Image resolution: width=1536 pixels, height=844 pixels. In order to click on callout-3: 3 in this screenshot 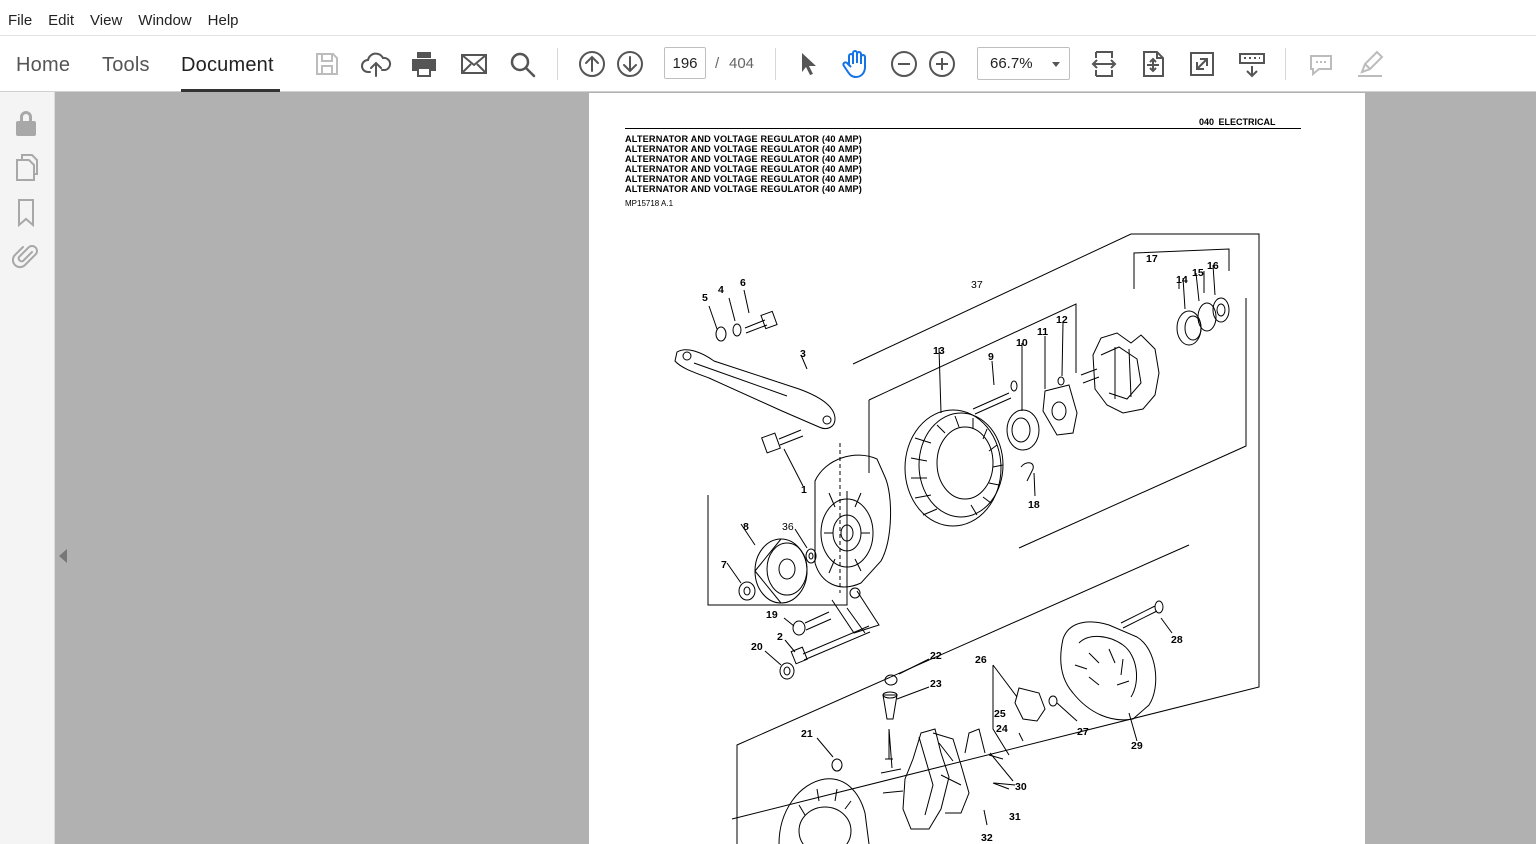, I will do `click(803, 354)`.